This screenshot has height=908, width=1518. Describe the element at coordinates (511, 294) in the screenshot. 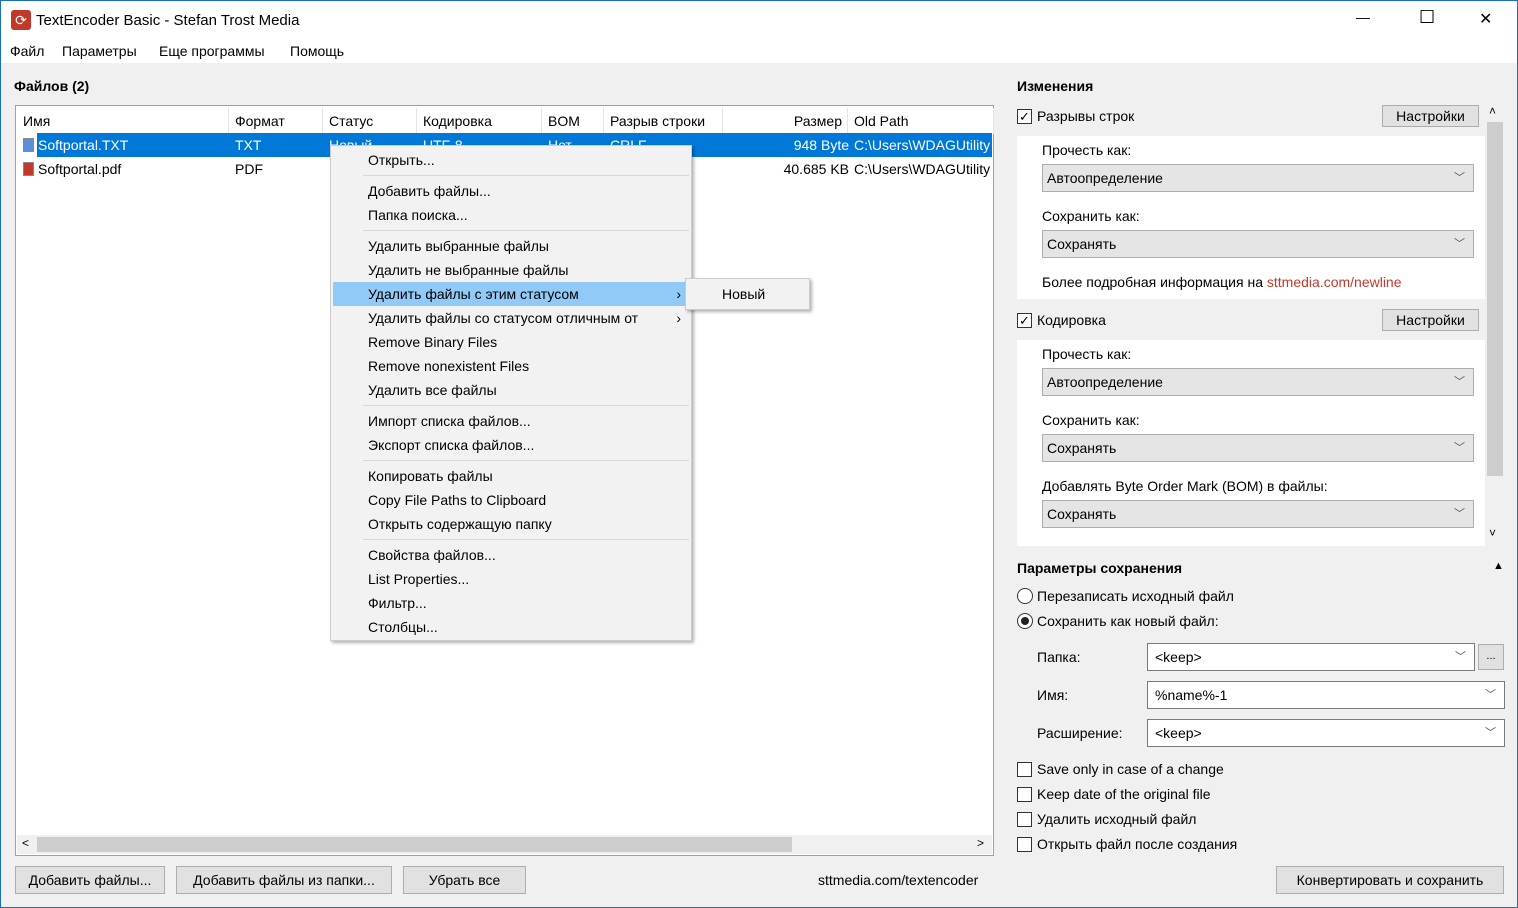

I see `menu-item: Удалить файлы с этим статусом ›` at that location.